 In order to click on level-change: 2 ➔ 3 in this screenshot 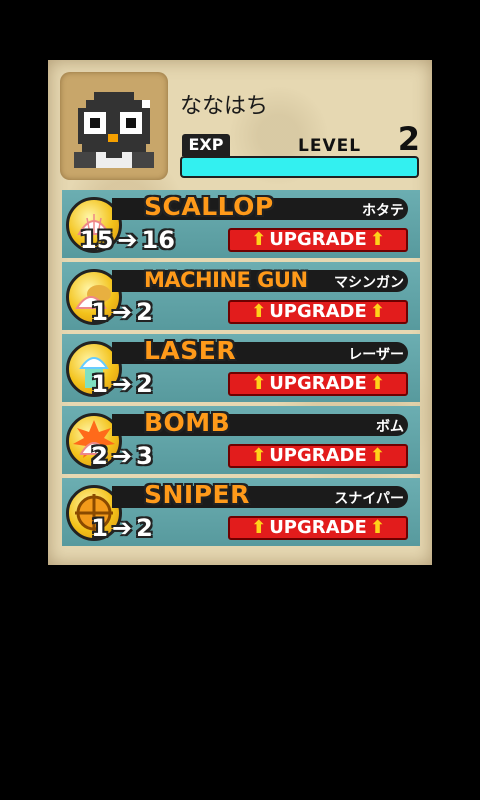, I will do `click(116, 456)`.